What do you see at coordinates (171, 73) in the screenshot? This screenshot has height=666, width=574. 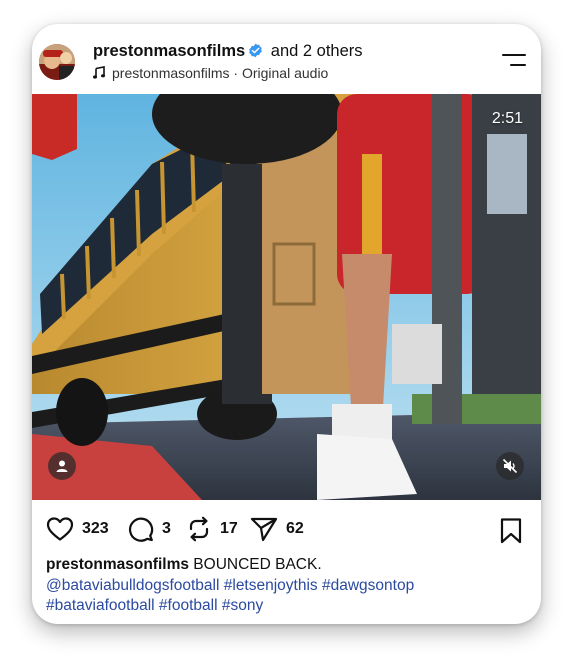 I see `audio-owner: prestonmasonfilms` at bounding box center [171, 73].